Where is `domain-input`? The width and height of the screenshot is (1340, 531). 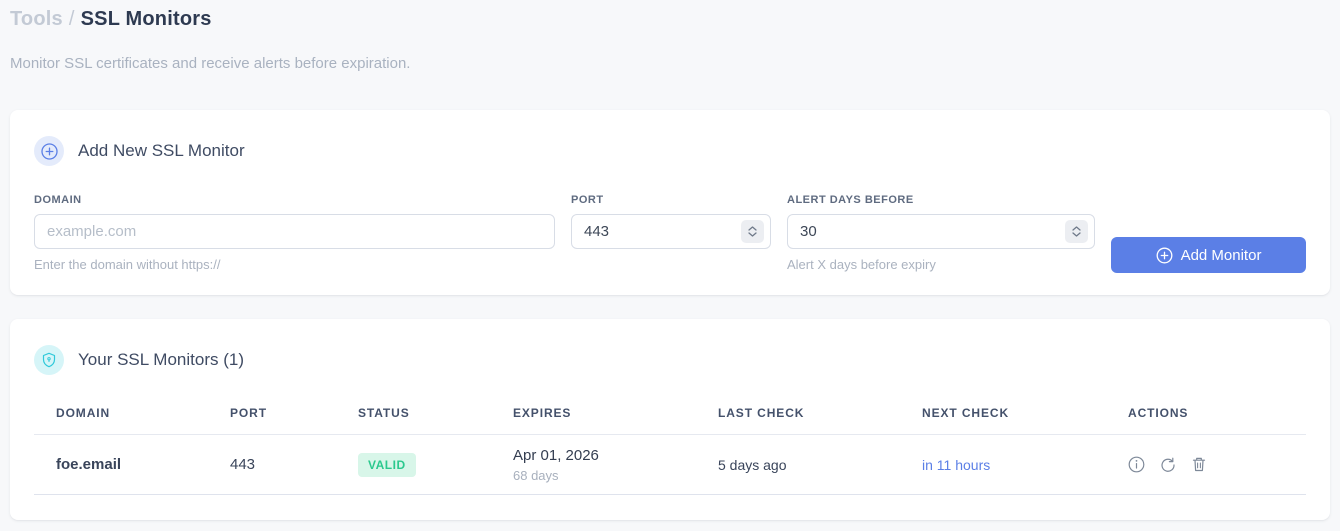
domain-input is located at coordinates (294, 231).